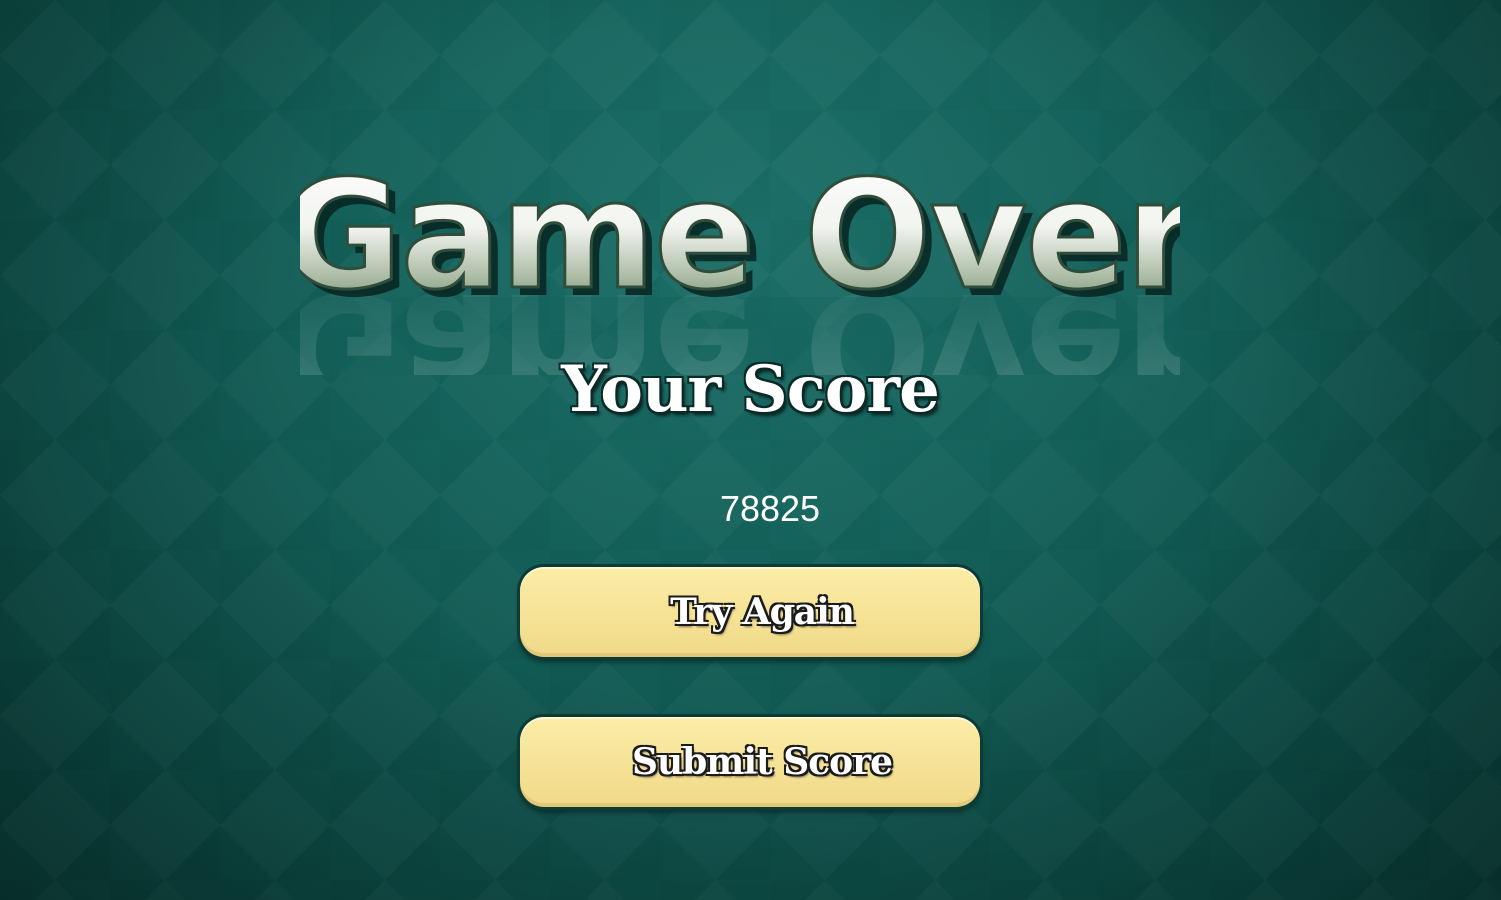 The height and width of the screenshot is (900, 1501). I want to click on submit-score-label: Submit Score, so click(762, 762).